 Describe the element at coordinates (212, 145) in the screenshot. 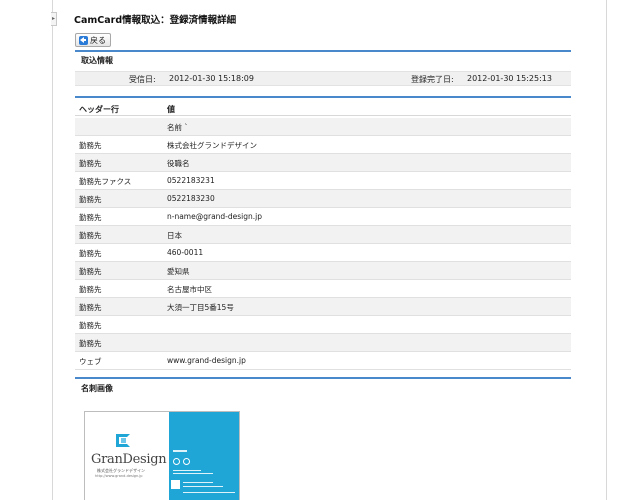

I see `row-value: 株式会社グランドデザイン` at that location.